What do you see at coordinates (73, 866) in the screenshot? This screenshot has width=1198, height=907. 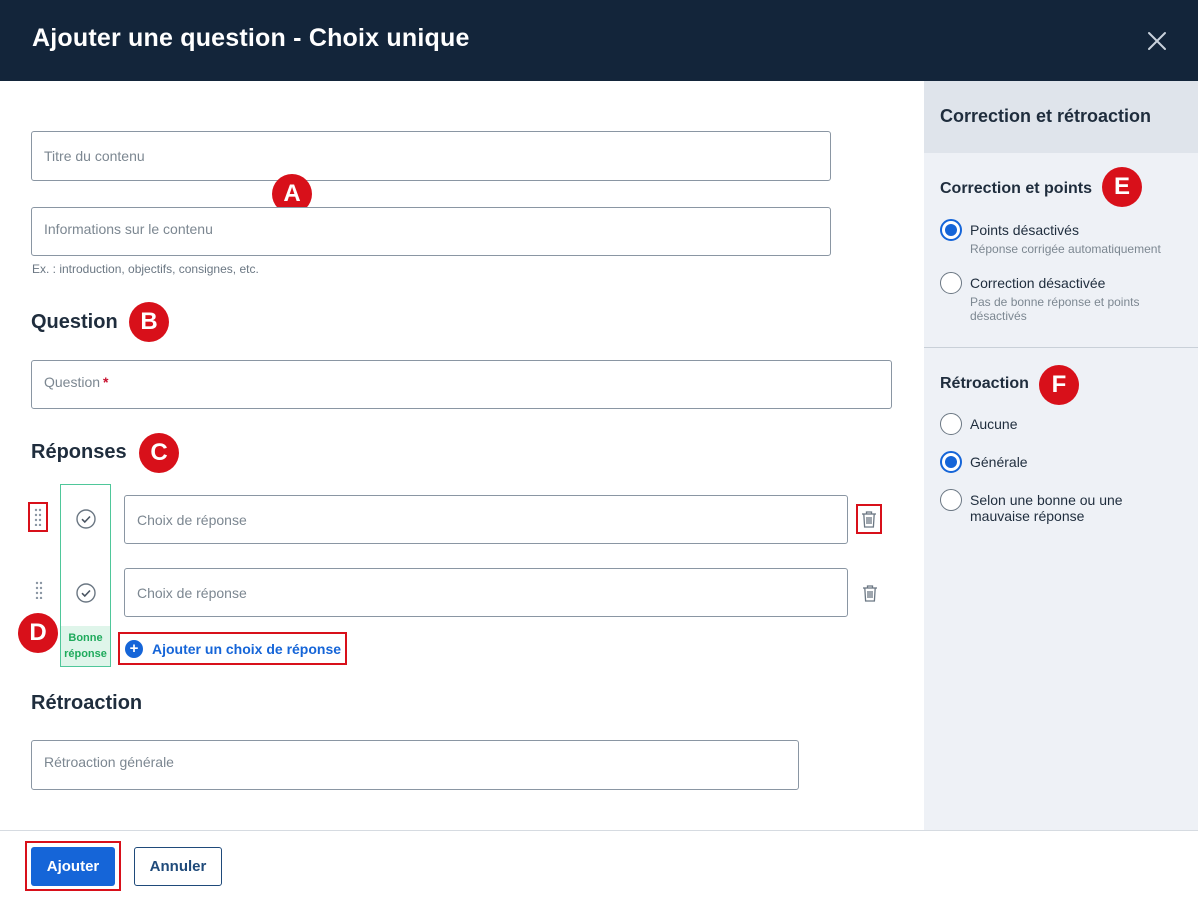 I see `add-button: Ajouter` at bounding box center [73, 866].